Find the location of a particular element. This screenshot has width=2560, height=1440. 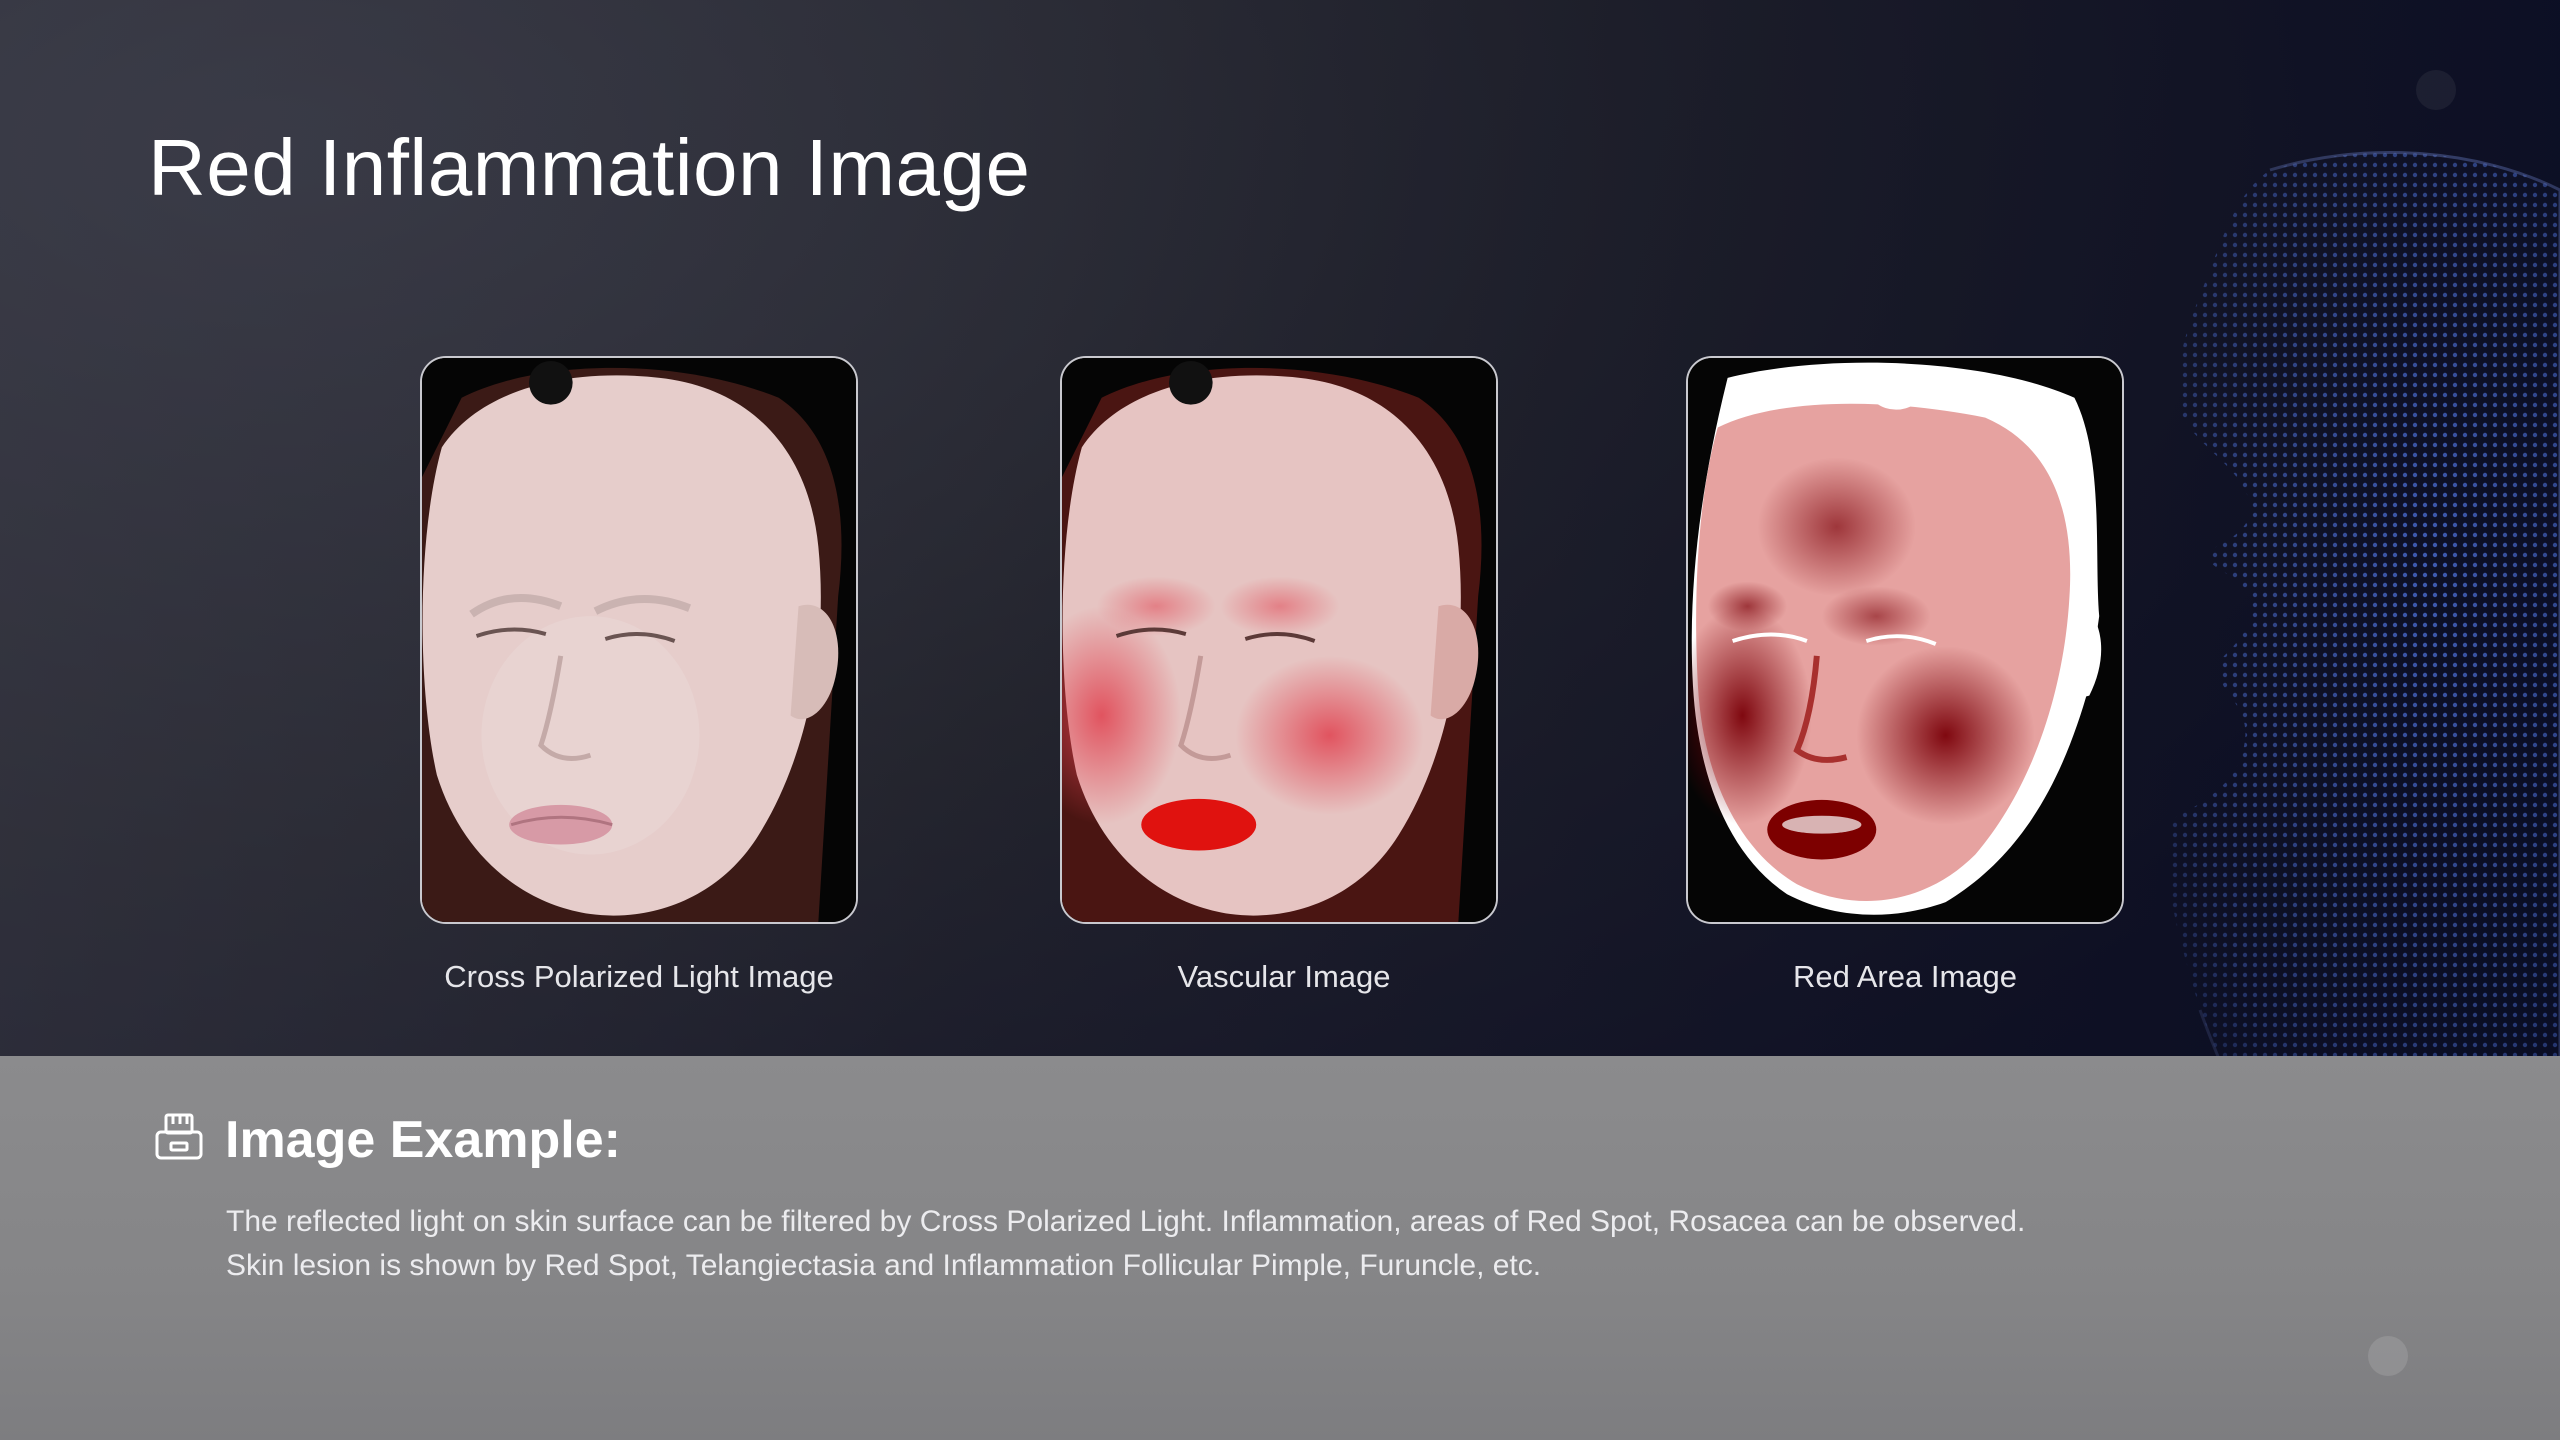

image-card-cross-polarized is located at coordinates (639, 640).